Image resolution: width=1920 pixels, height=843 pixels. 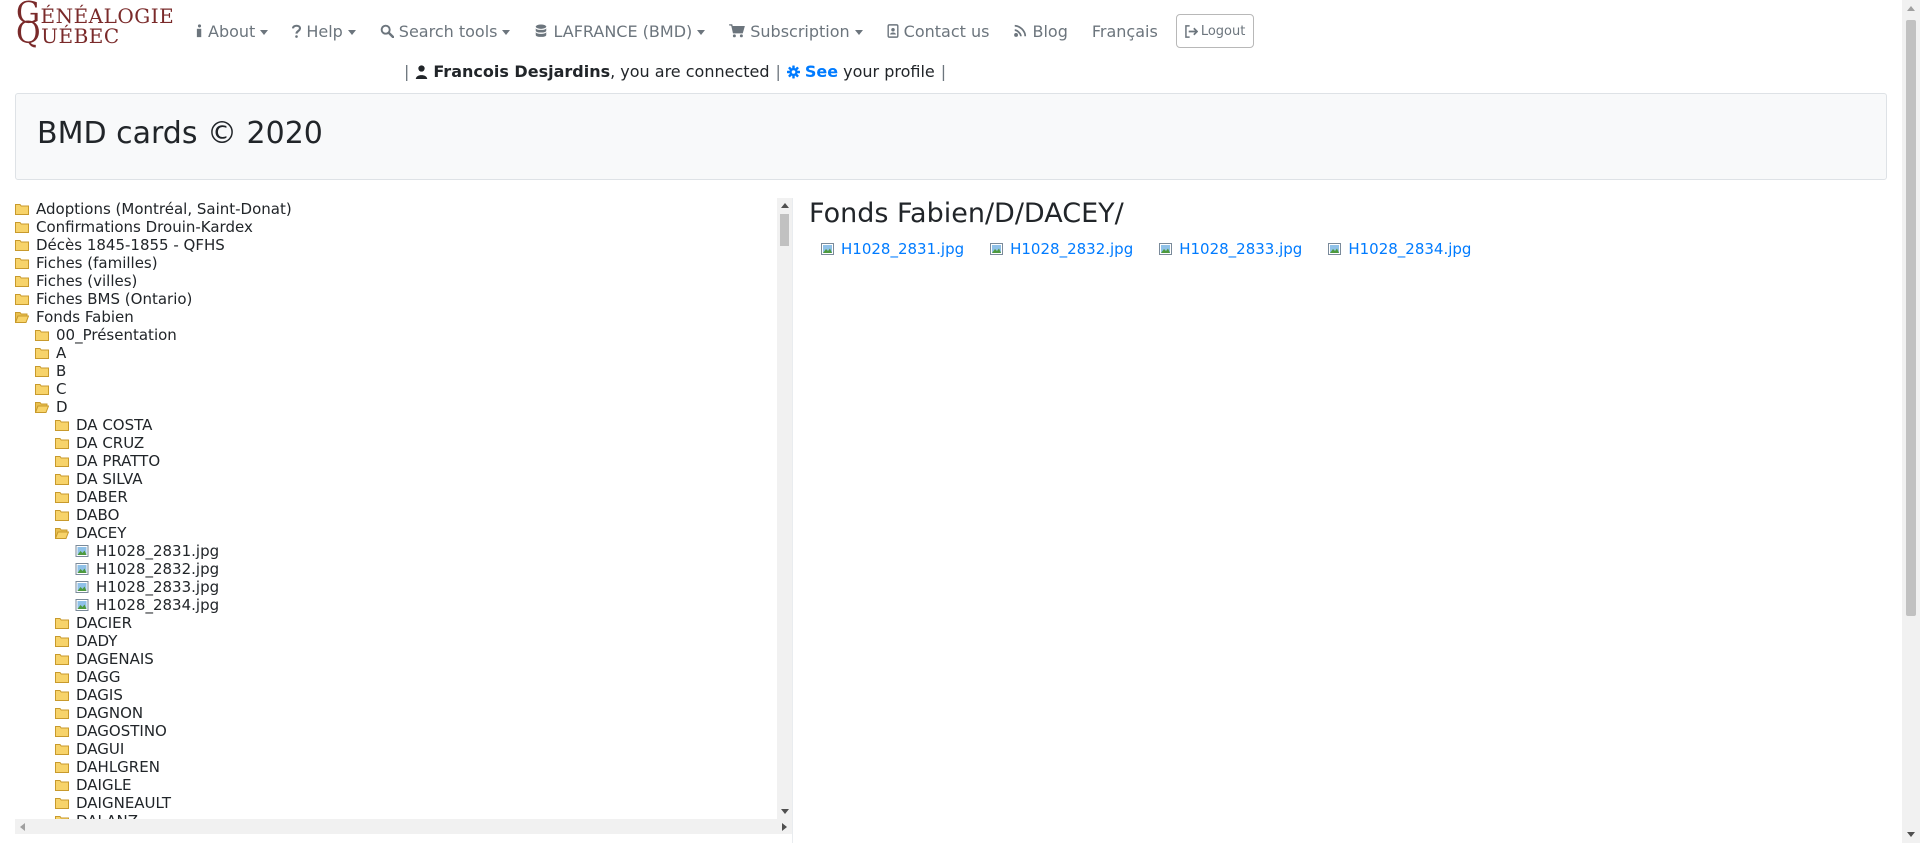 What do you see at coordinates (86, 641) in the screenshot?
I see `tree-folder-item: DADY` at bounding box center [86, 641].